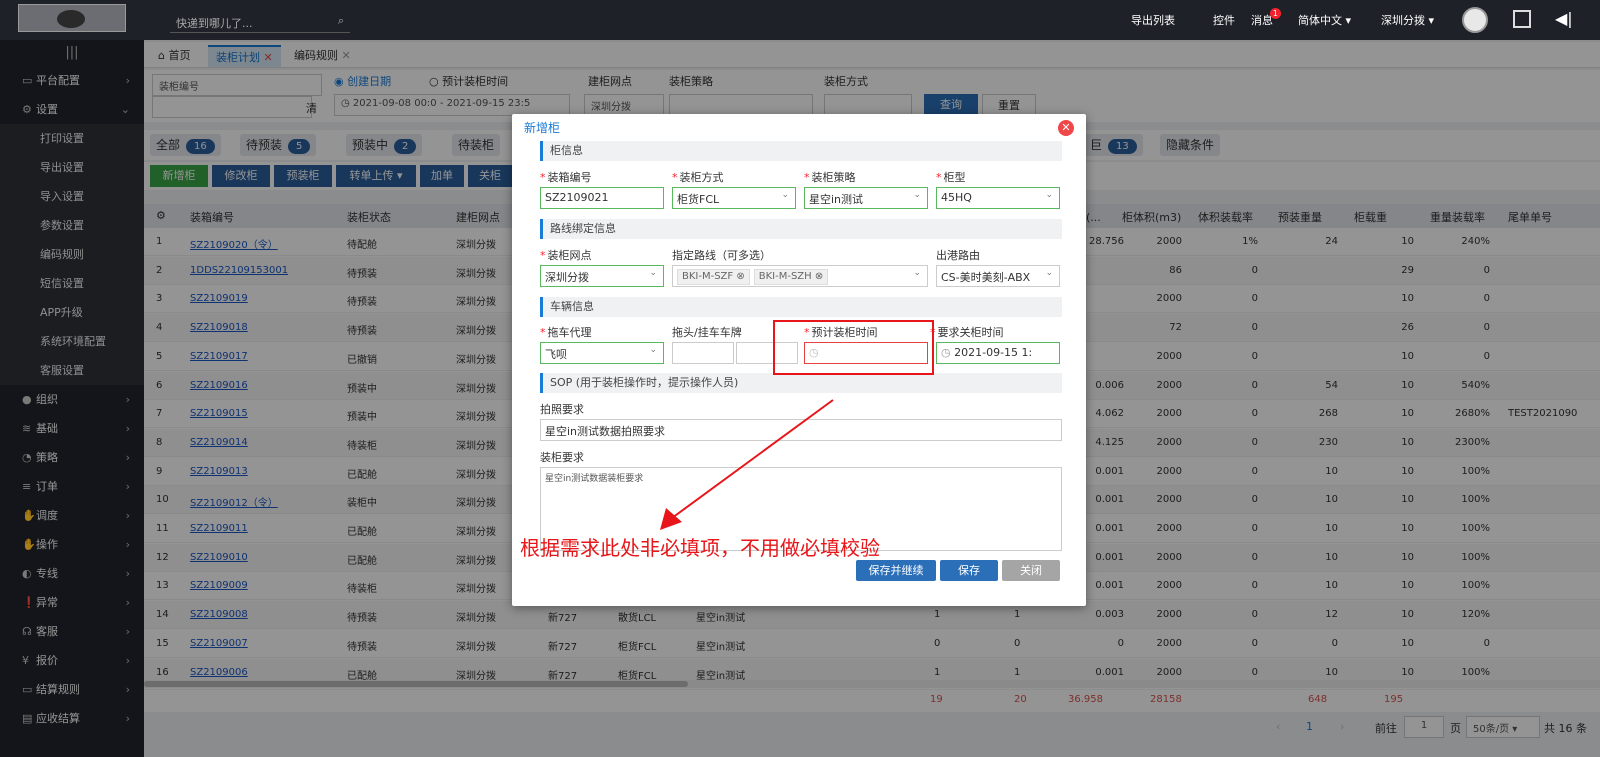 This screenshot has width=1600, height=757. What do you see at coordinates (747, 464) in the screenshot?
I see `annotation-arrow` at bounding box center [747, 464].